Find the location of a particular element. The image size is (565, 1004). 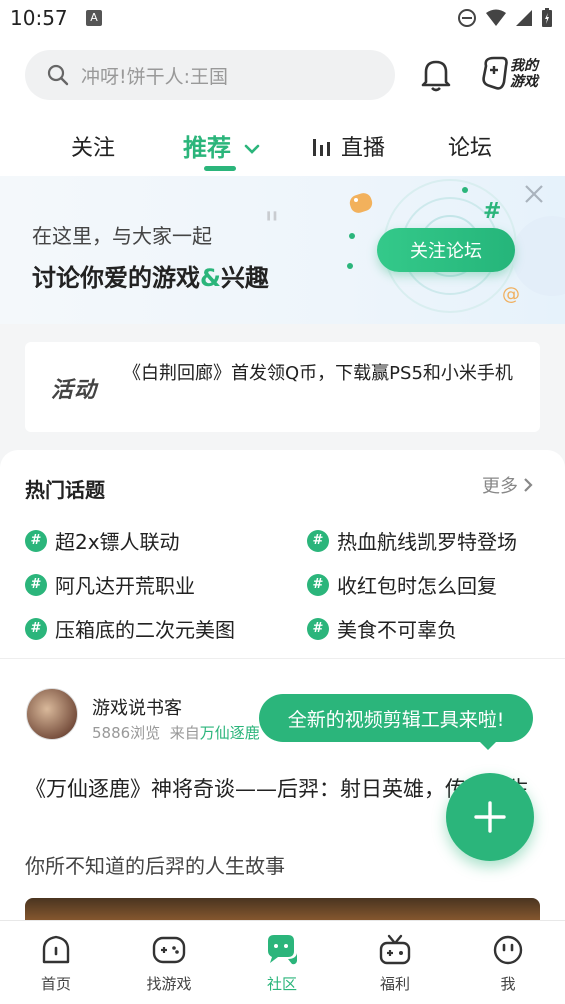

topic-item: # 超2x镖人联动 is located at coordinates (102, 540).